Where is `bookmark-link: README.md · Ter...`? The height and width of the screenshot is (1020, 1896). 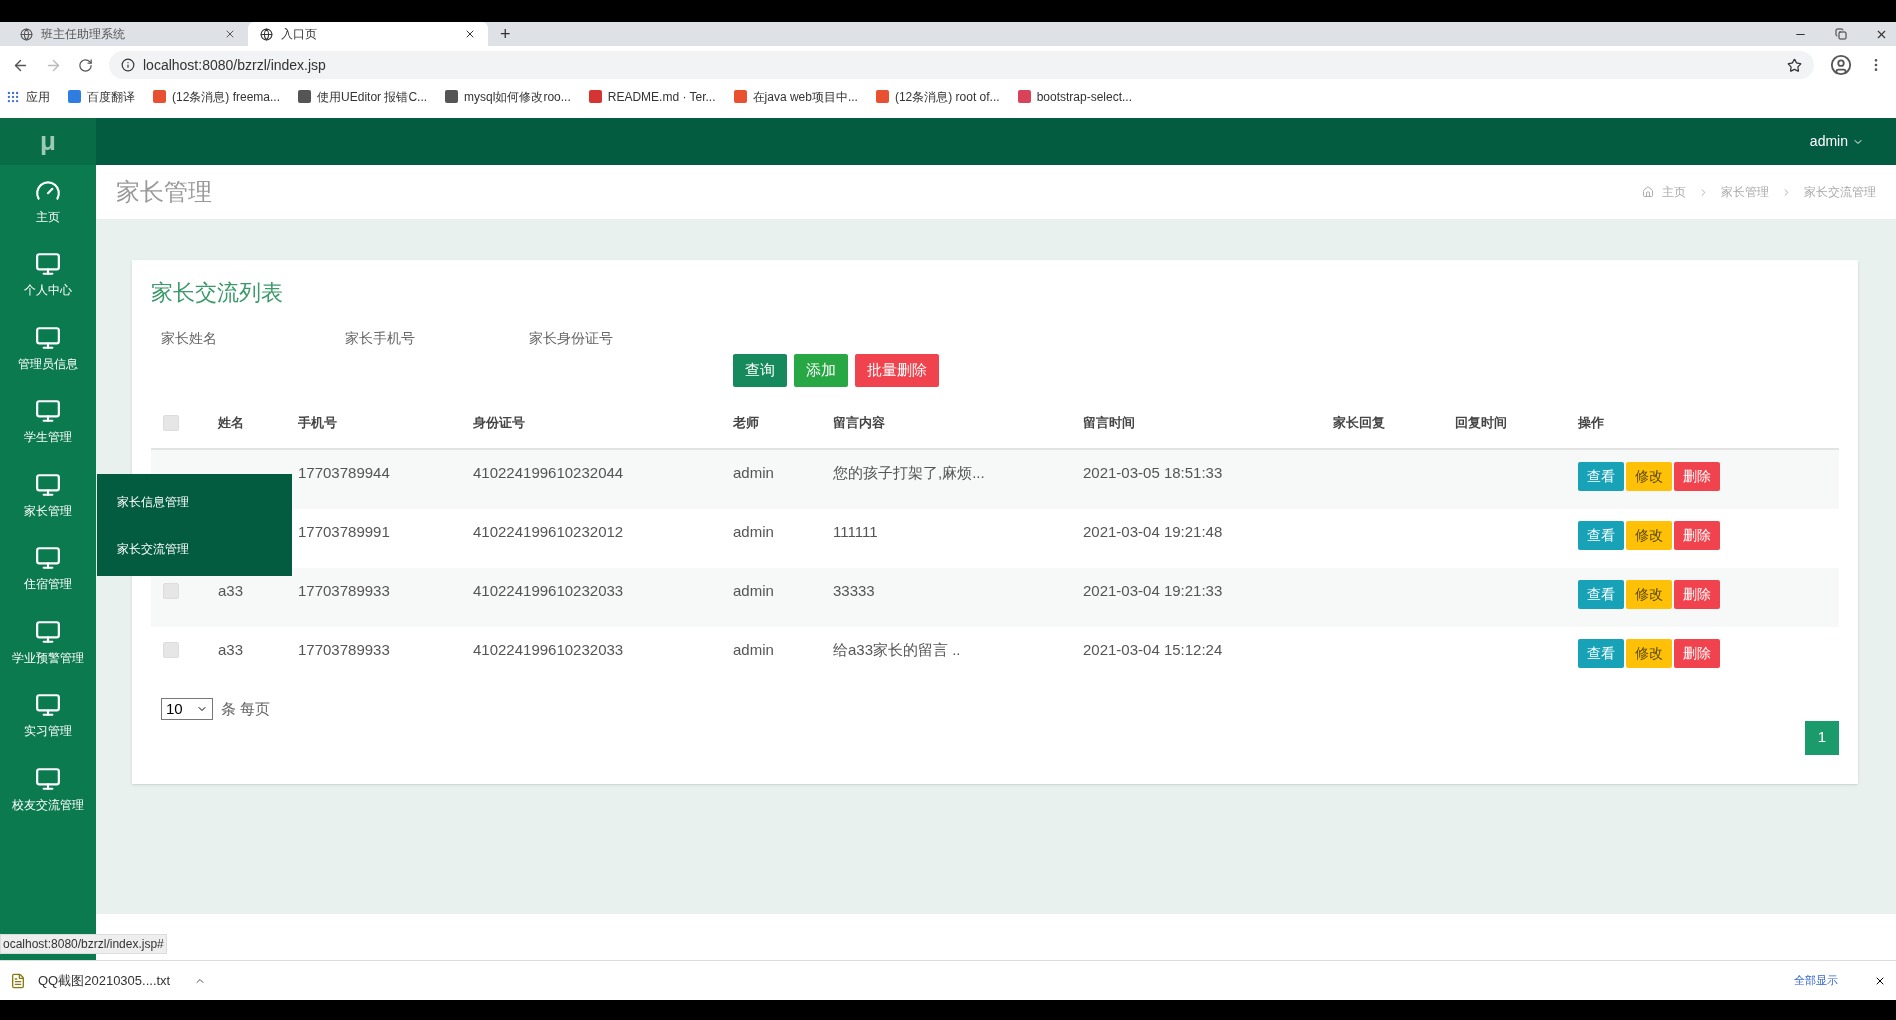
bookmark-link: README.md · Ter... is located at coordinates (661, 96).